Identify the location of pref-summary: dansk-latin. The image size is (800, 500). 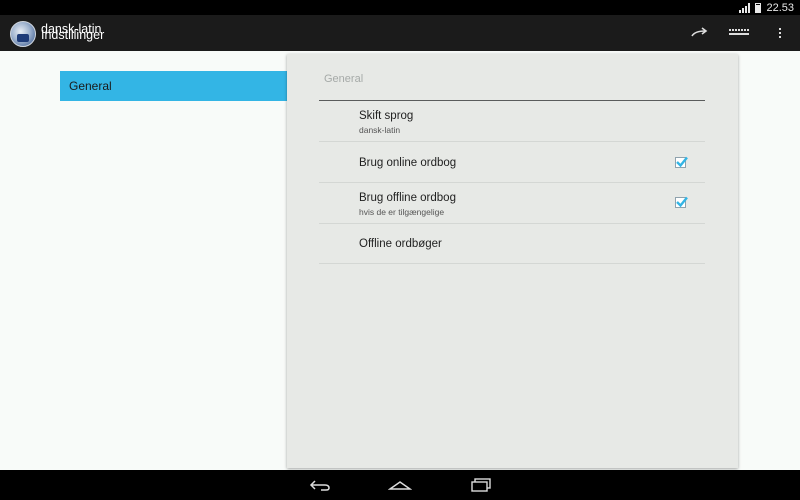
(380, 130).